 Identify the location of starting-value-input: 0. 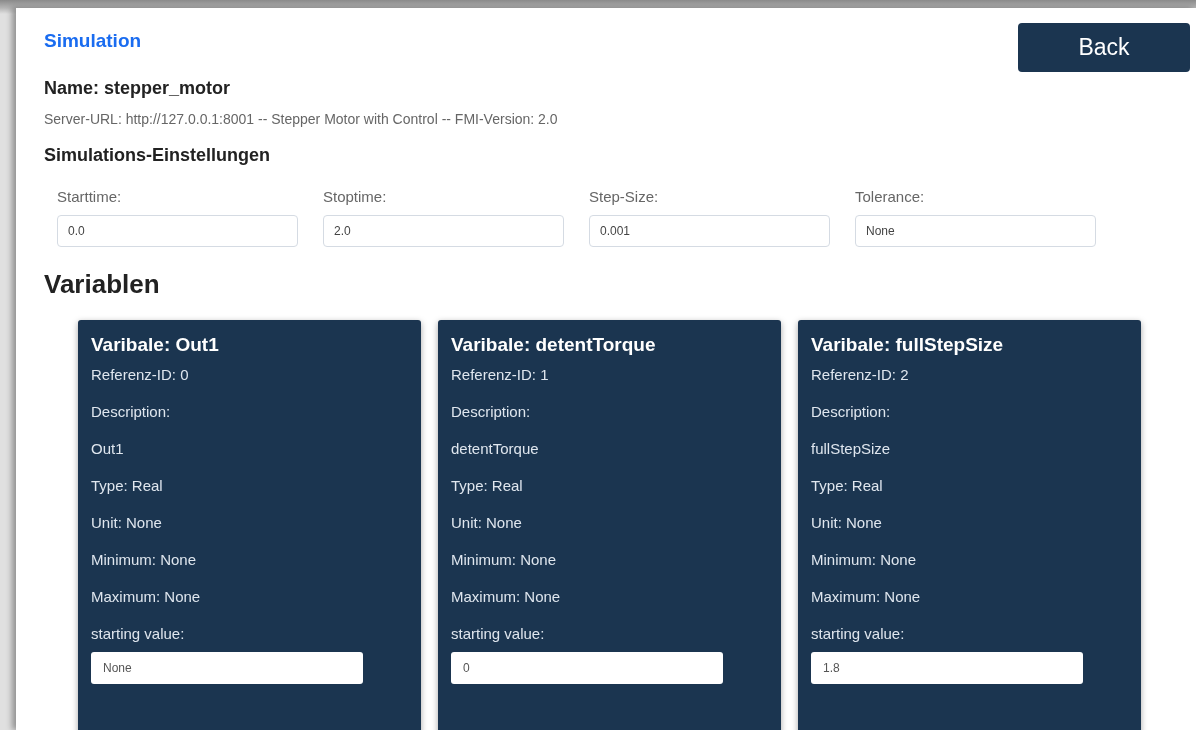
(587, 668).